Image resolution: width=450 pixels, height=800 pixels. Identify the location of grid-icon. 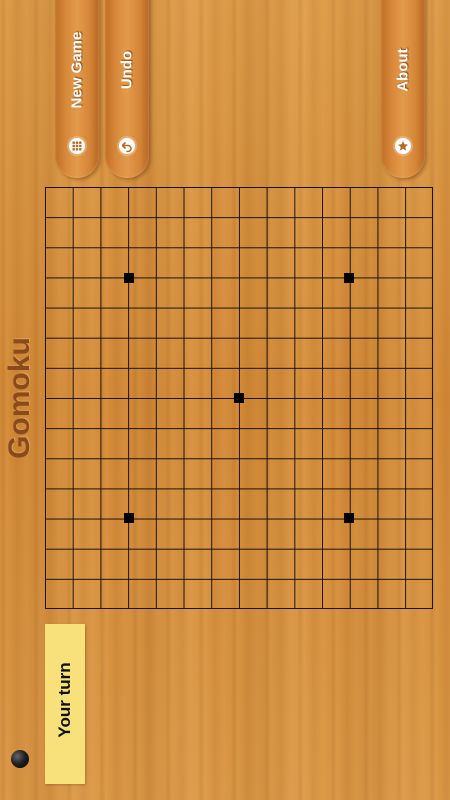
(77, 146).